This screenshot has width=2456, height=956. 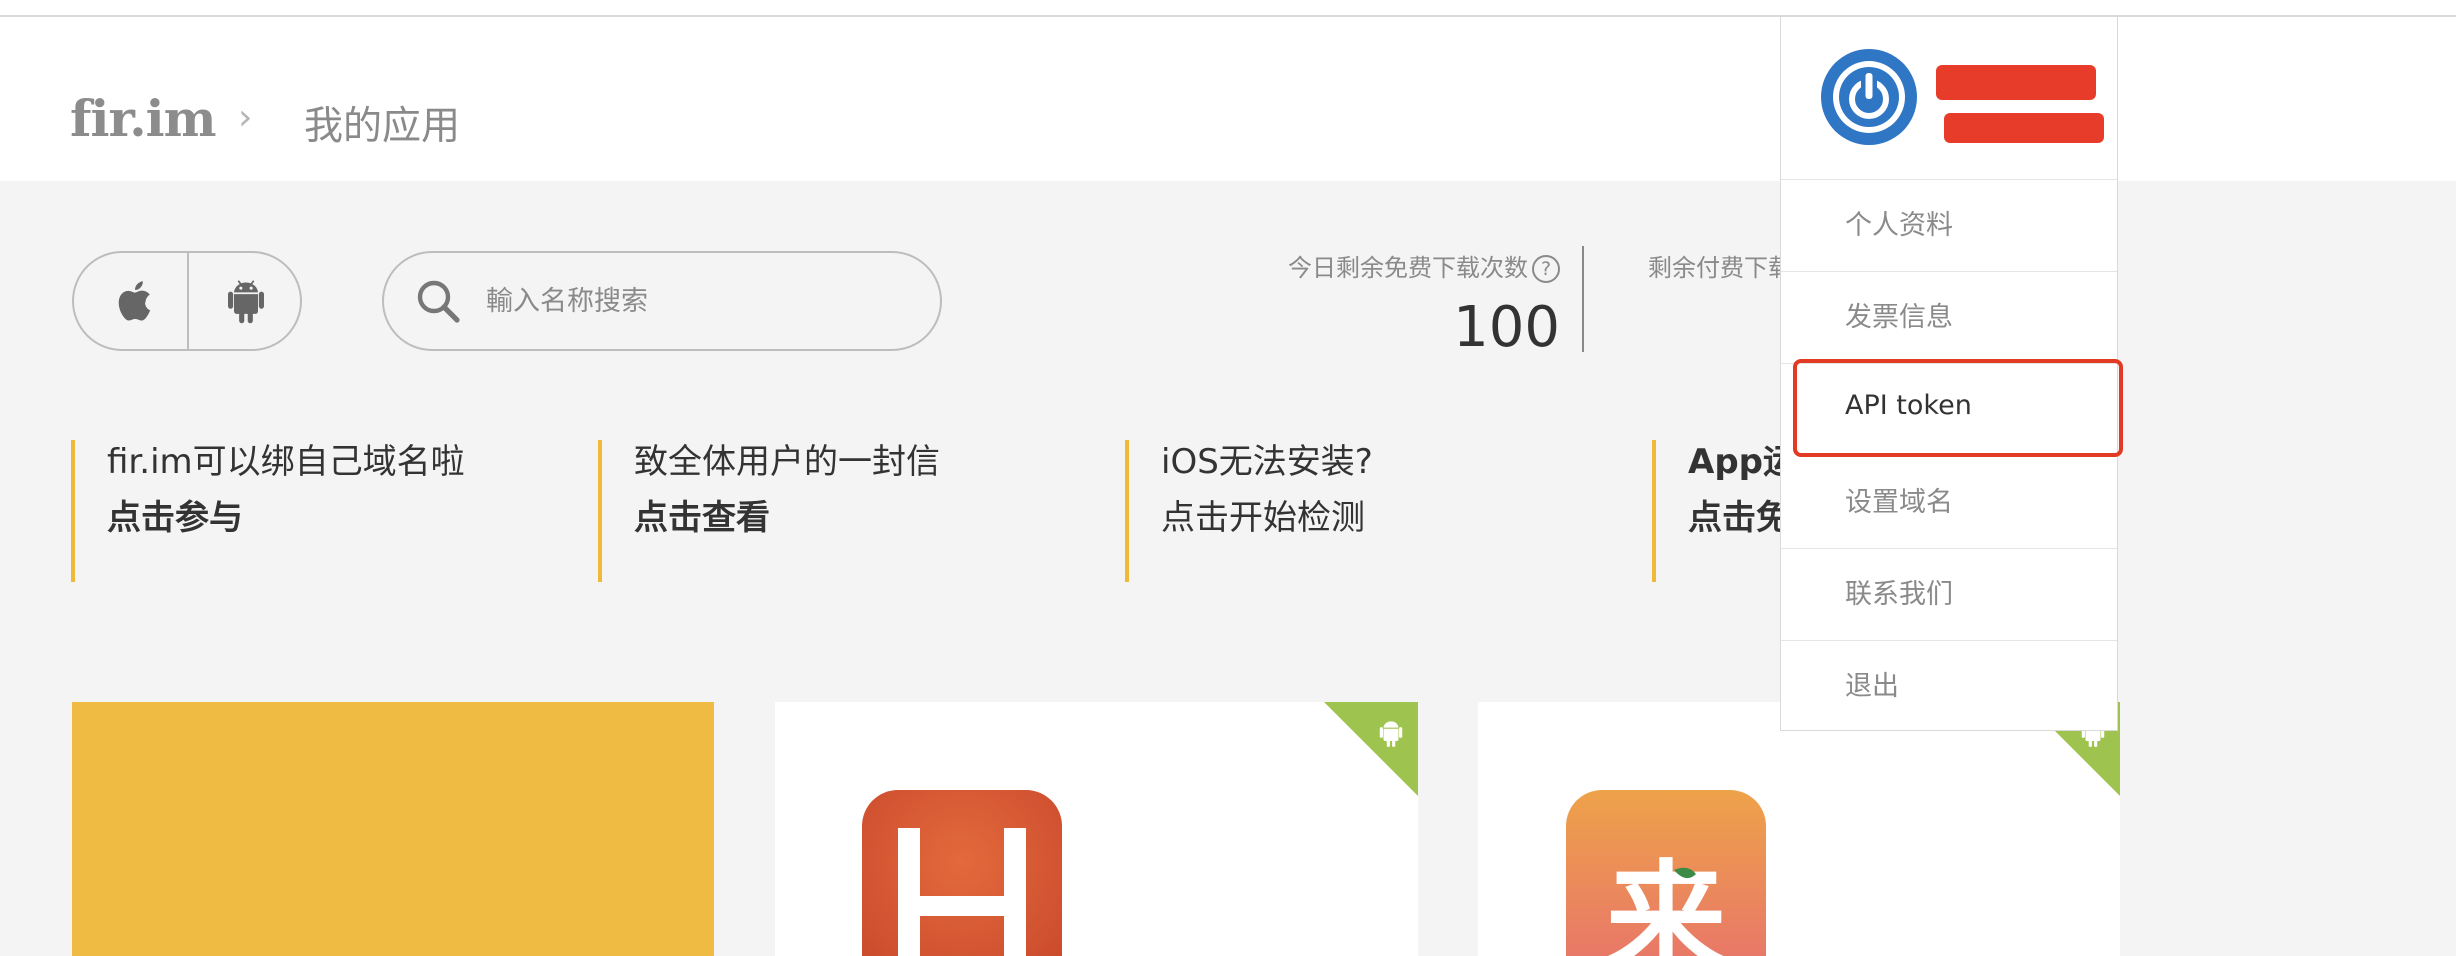 I want to click on app-icon: 来, so click(x=1666, y=873).